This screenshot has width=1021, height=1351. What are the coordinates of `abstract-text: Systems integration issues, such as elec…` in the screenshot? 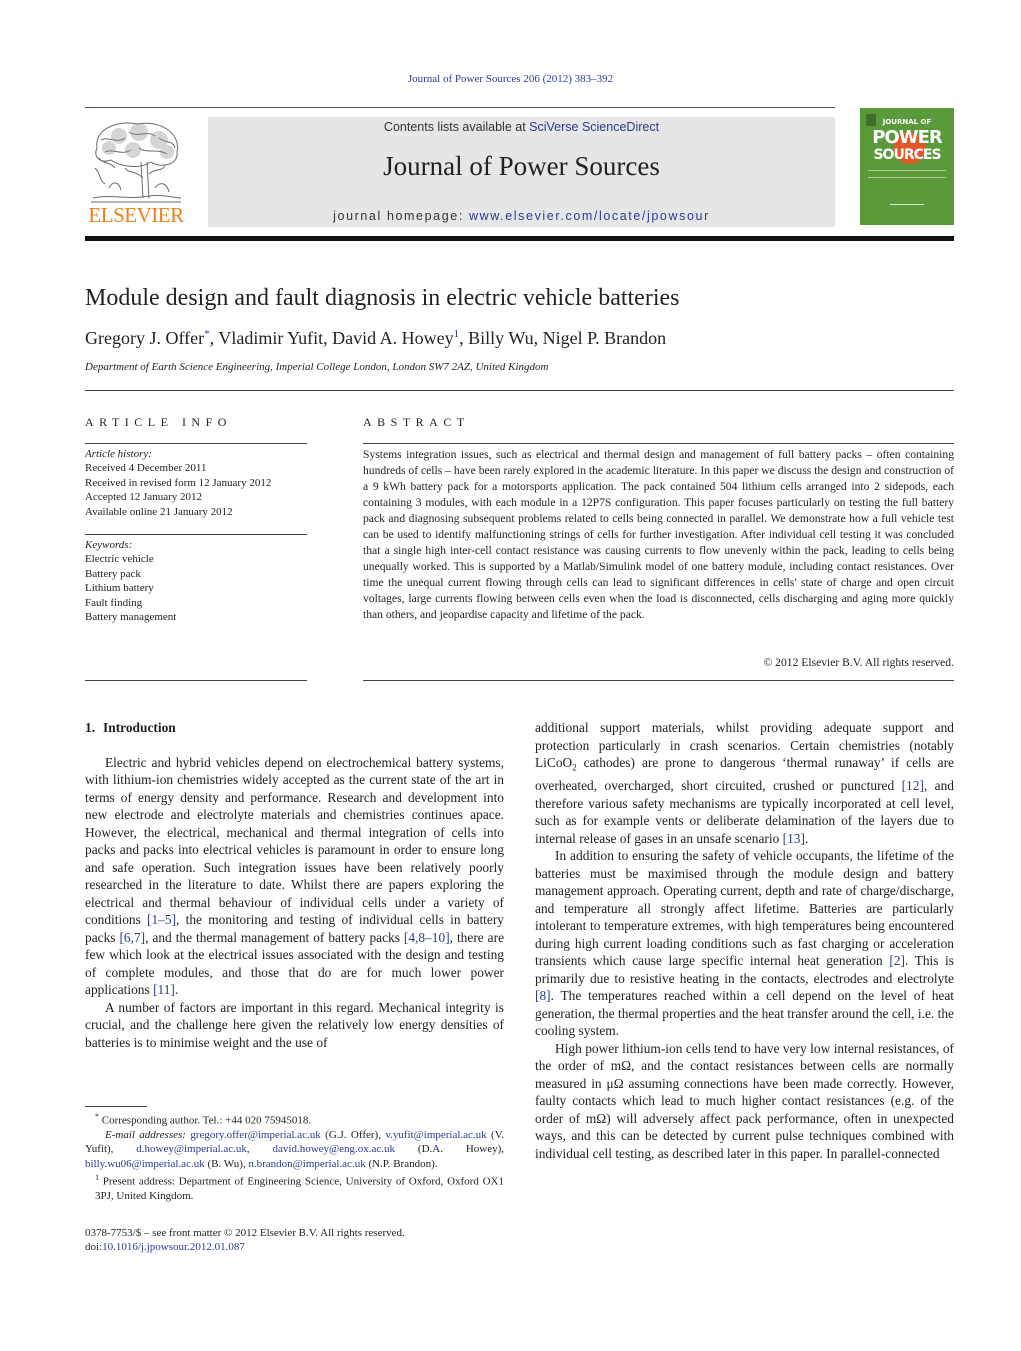 It's located at (658, 534).